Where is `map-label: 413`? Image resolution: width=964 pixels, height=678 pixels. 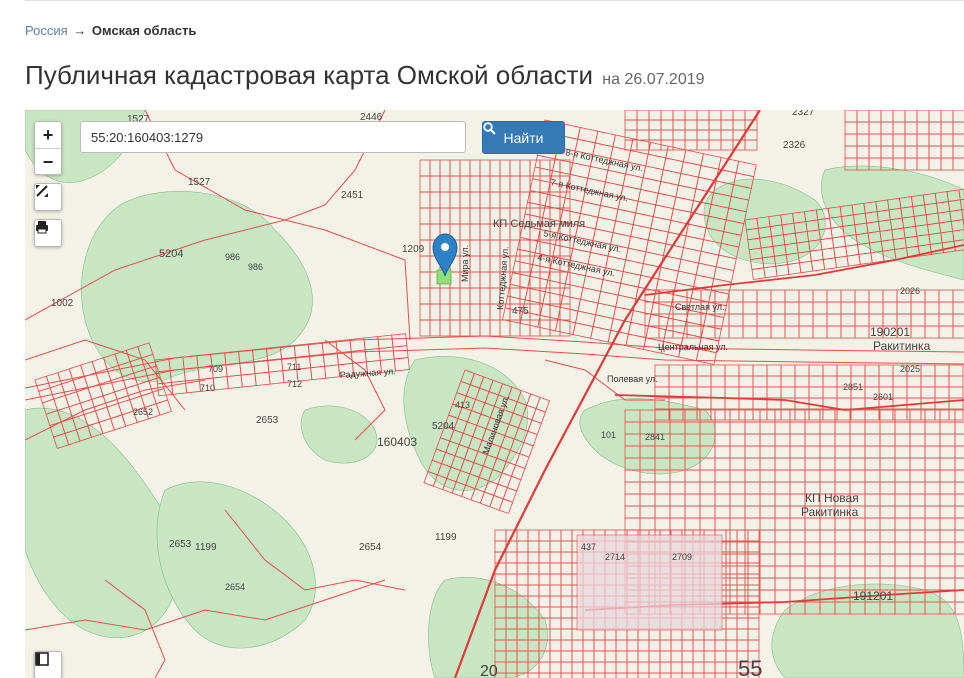 map-label: 413 is located at coordinates (462, 405).